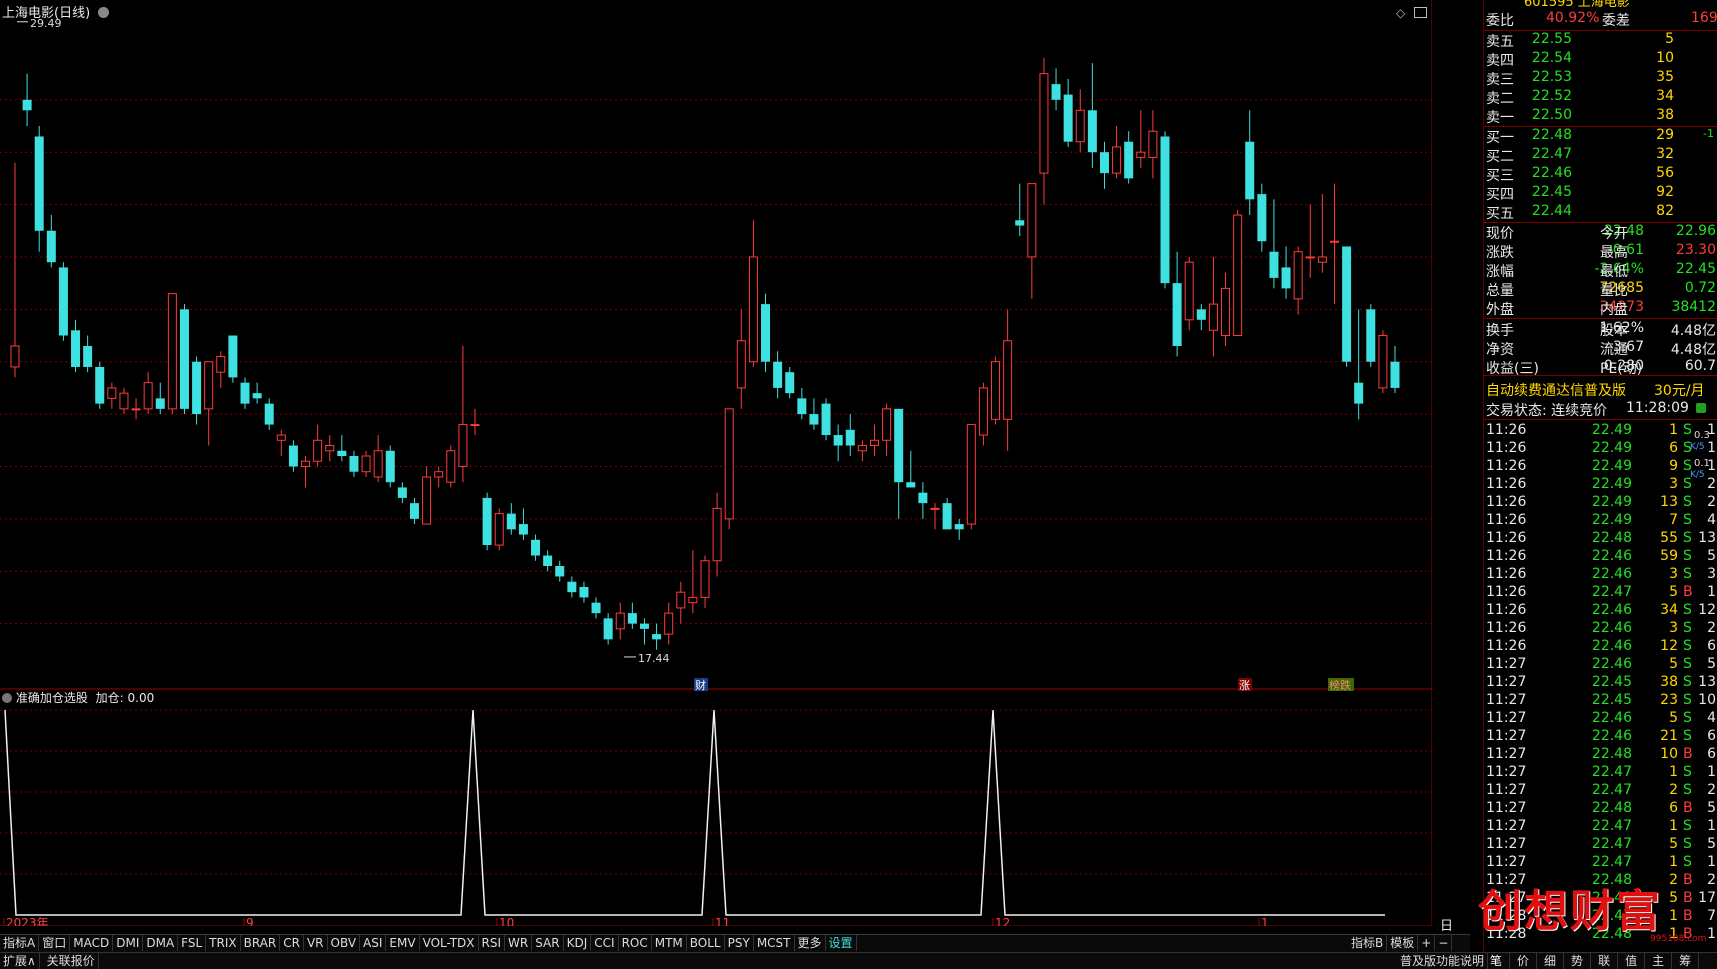 The height and width of the screenshot is (969, 1717). I want to click on toolbar-right-2: +, so click(1427, 943).